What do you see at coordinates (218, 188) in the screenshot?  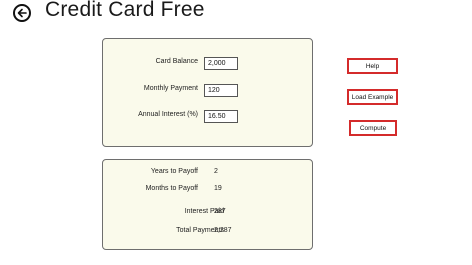 I see `months-to-payoff-value: 19` at bounding box center [218, 188].